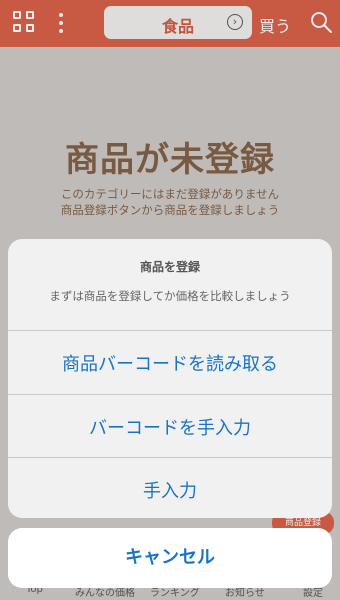 This screenshot has width=340, height=600. Describe the element at coordinates (170, 296) in the screenshot. I see `action-sheet-message: まずは商品を登録してか価格を比較しましょう` at that location.